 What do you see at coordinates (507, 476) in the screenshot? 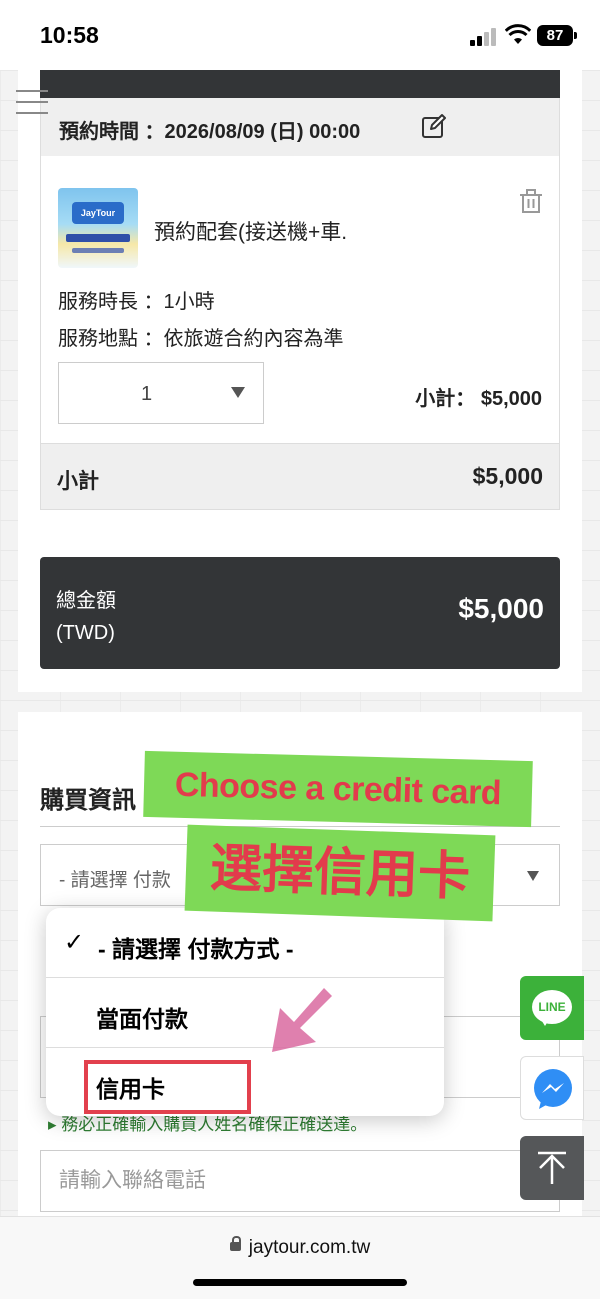
I see `subtotal-value: $5,000` at bounding box center [507, 476].